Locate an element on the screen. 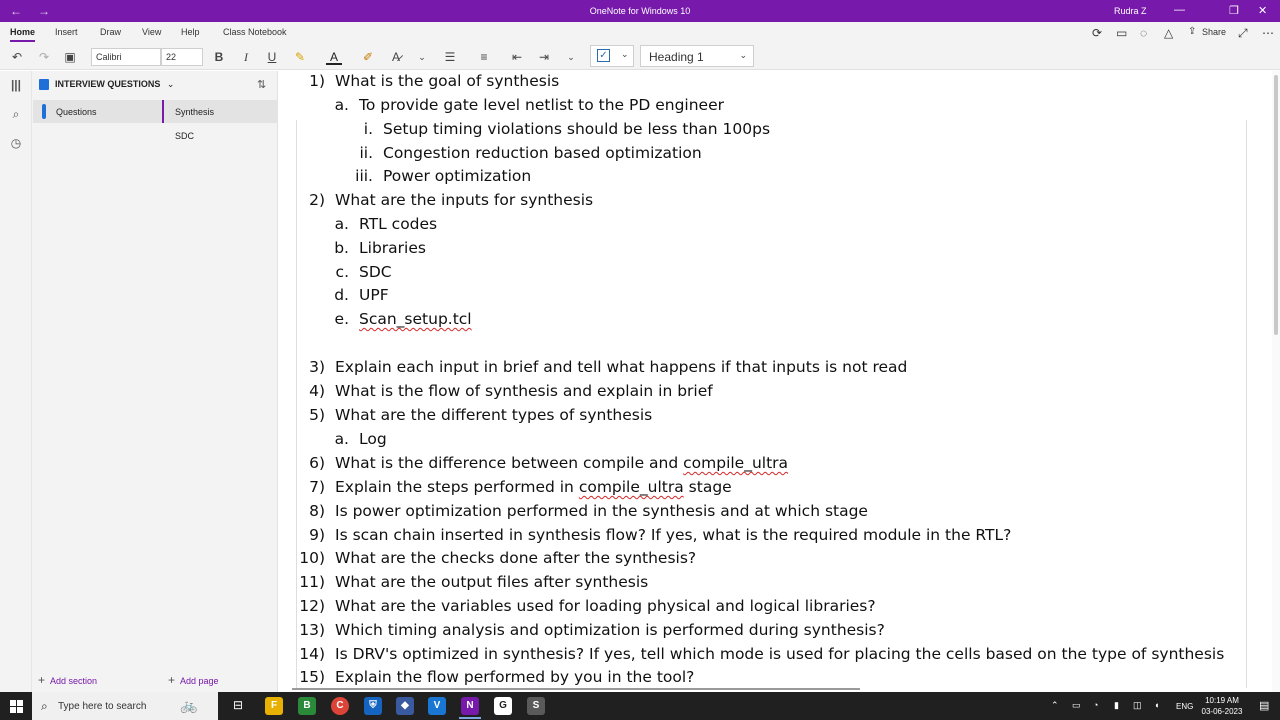 The height and width of the screenshot is (720, 1280). list-number: 2) is located at coordinates (317, 200).